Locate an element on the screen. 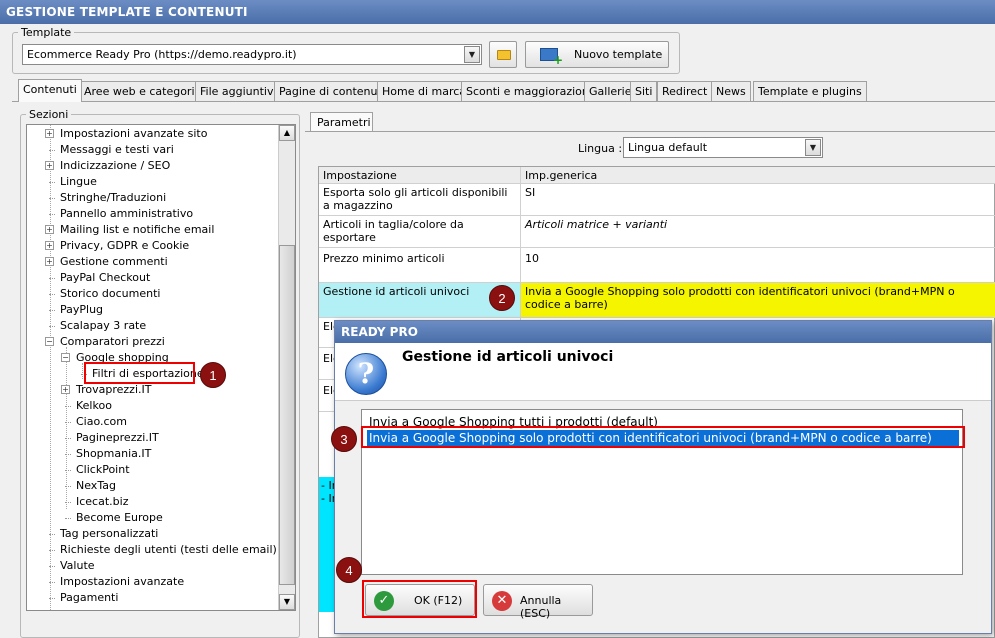 Image resolution: width=995 pixels, height=638 pixels. annotation-highlight-ok is located at coordinates (419, 599).